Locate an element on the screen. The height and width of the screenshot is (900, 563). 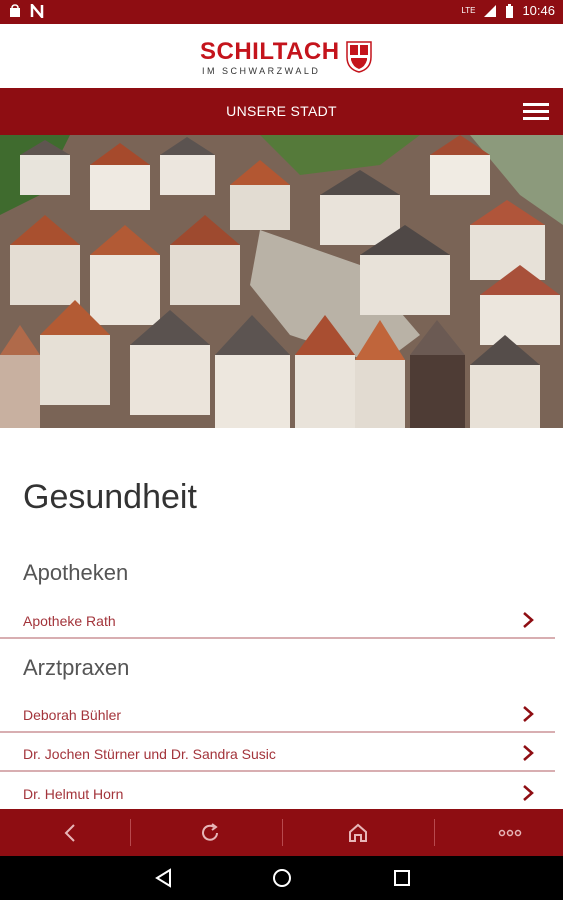
logo-wordmark: SCHILTACH is located at coordinates (270, 51).